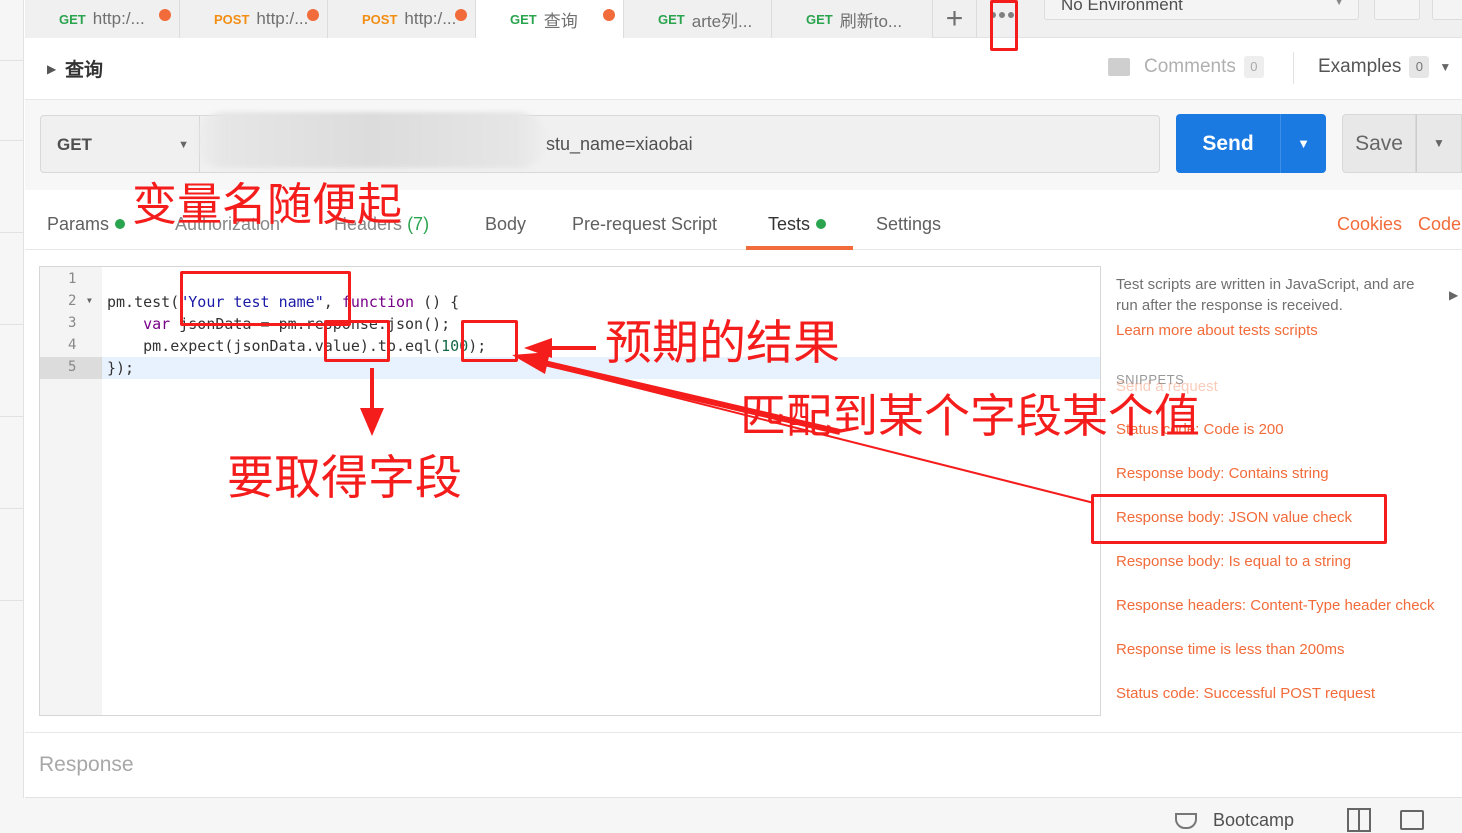 The height and width of the screenshot is (833, 1462). I want to click on line-number: 3, so click(72, 323).